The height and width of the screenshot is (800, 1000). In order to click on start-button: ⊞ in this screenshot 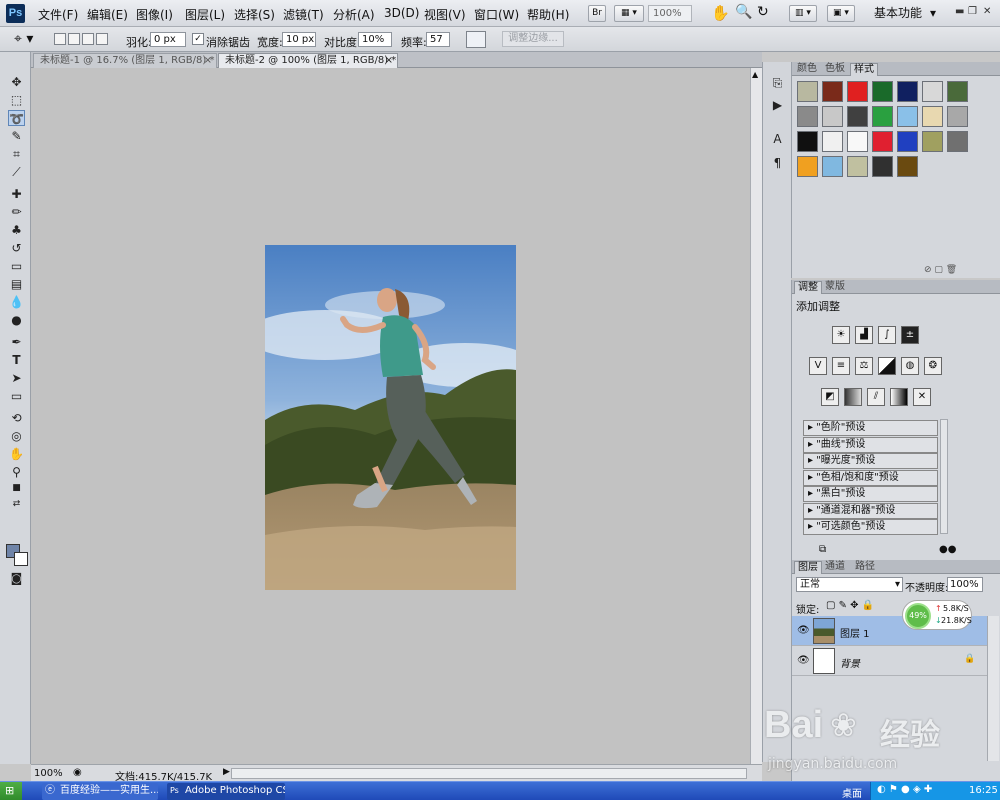, I will do `click(11, 791)`.